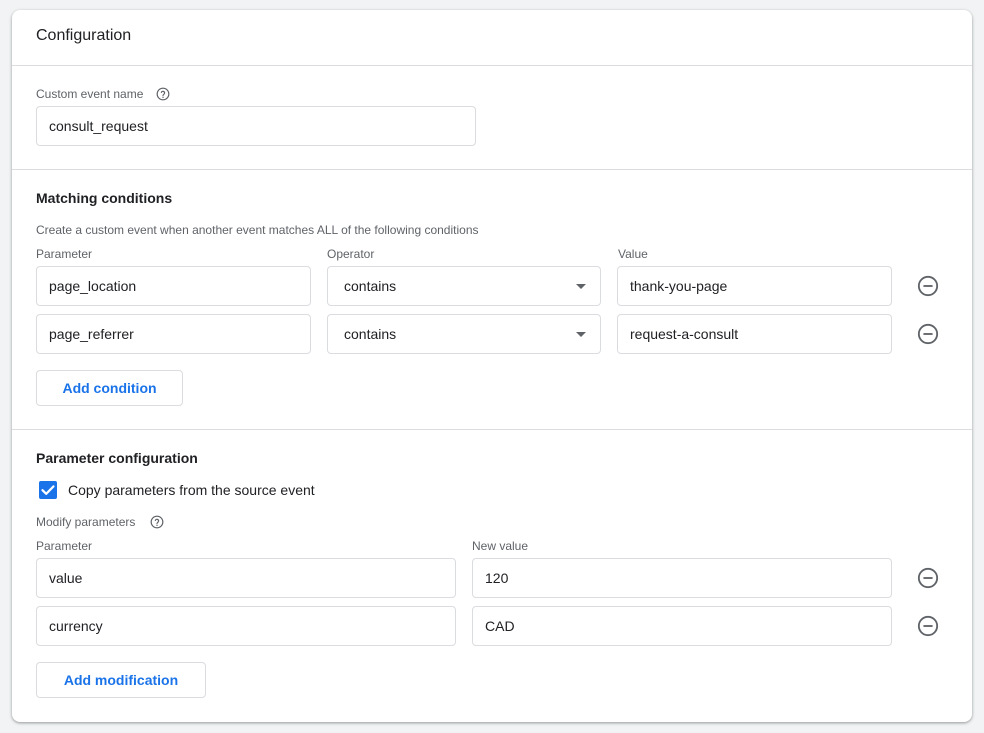 The image size is (984, 733). Describe the element at coordinates (492, 65) in the screenshot. I see `header-divider` at that location.